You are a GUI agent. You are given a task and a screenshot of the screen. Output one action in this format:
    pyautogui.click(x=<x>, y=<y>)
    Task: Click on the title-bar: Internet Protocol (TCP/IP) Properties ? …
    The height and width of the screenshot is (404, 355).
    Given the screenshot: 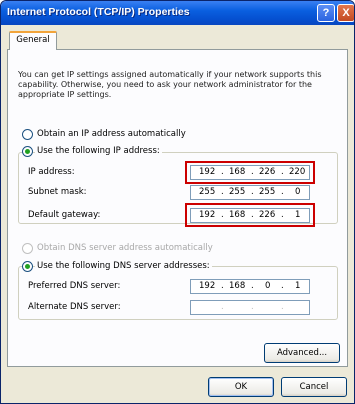 What is the action you would take?
    pyautogui.click(x=177, y=13)
    